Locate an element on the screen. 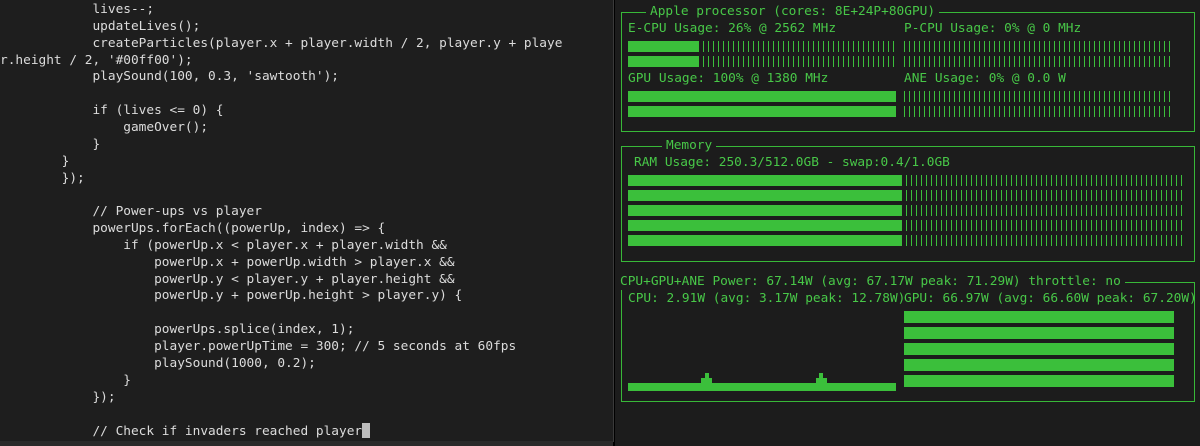  code-line-text: r.height / 2, '#00ff00'); is located at coordinates (96, 60).